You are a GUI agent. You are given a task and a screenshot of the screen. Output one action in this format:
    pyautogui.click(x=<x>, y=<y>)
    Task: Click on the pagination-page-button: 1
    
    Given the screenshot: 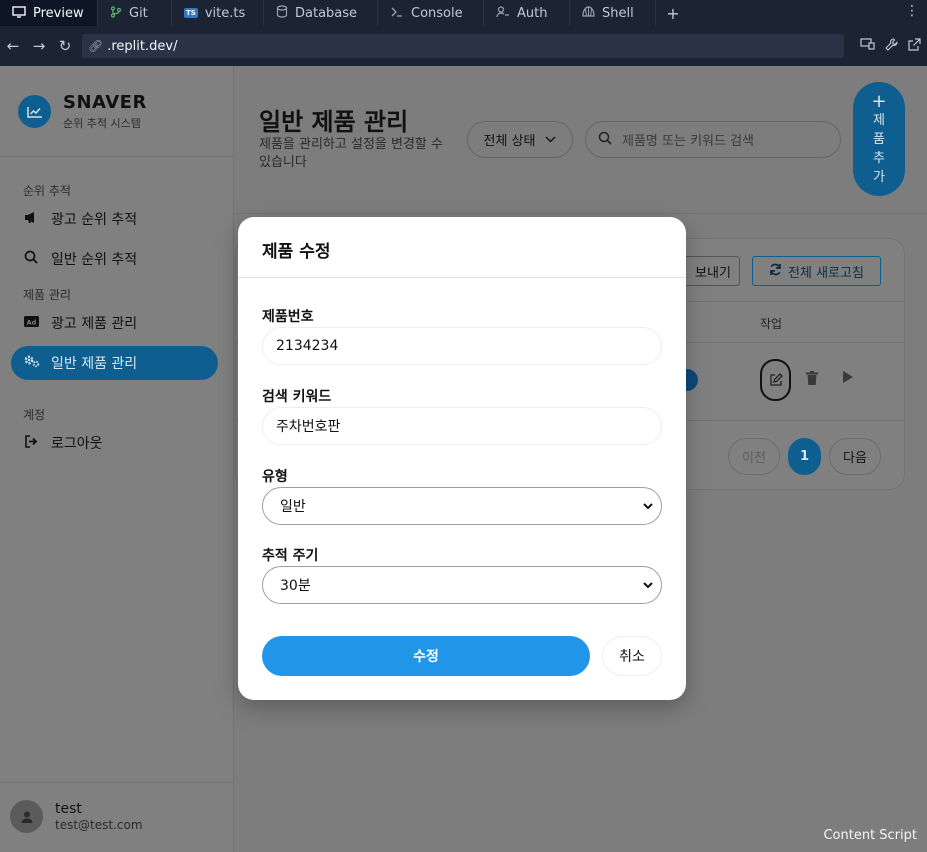 What is the action you would take?
    pyautogui.click(x=804, y=456)
    